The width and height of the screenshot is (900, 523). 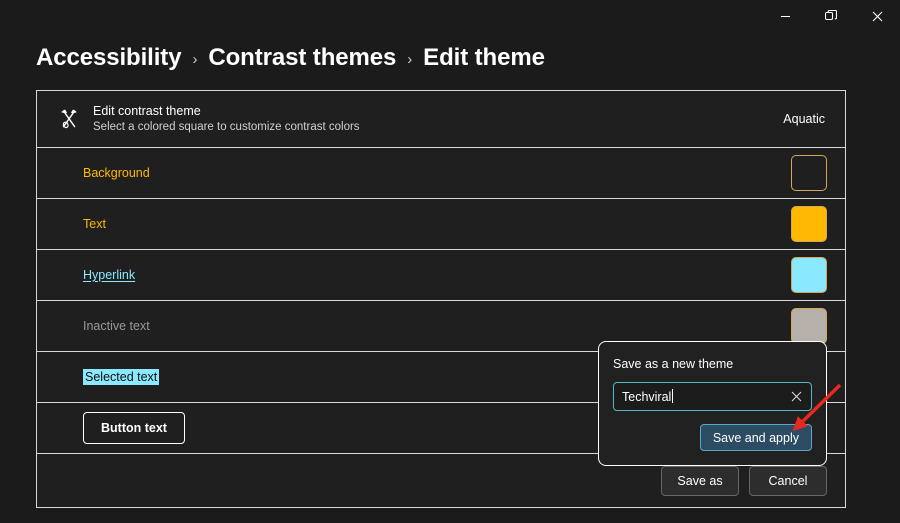 I want to click on close-icon, so click(x=877, y=16).